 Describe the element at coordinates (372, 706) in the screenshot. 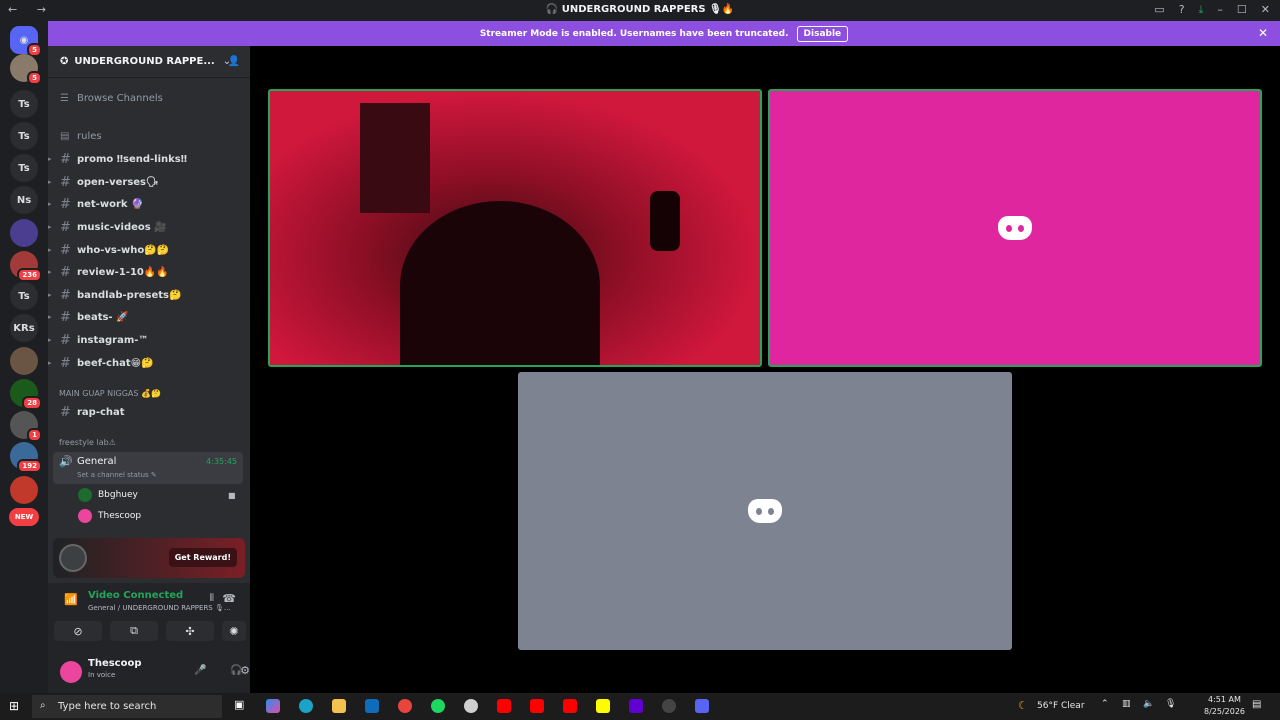

I see `outlook-icon` at that location.